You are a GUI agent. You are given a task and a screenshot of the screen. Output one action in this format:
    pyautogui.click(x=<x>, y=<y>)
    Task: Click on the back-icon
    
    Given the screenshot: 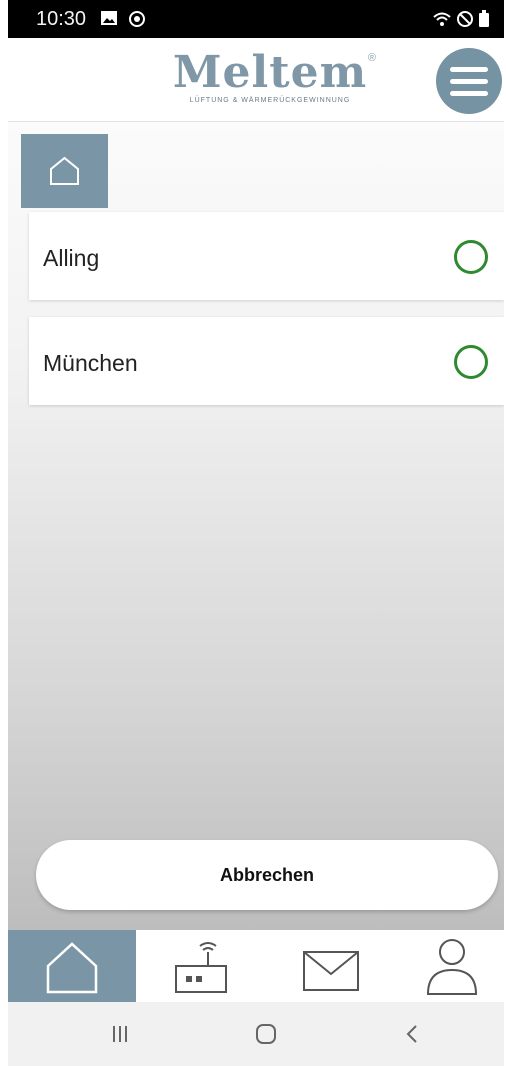 What is the action you would take?
    pyautogui.click(x=411, y=1034)
    